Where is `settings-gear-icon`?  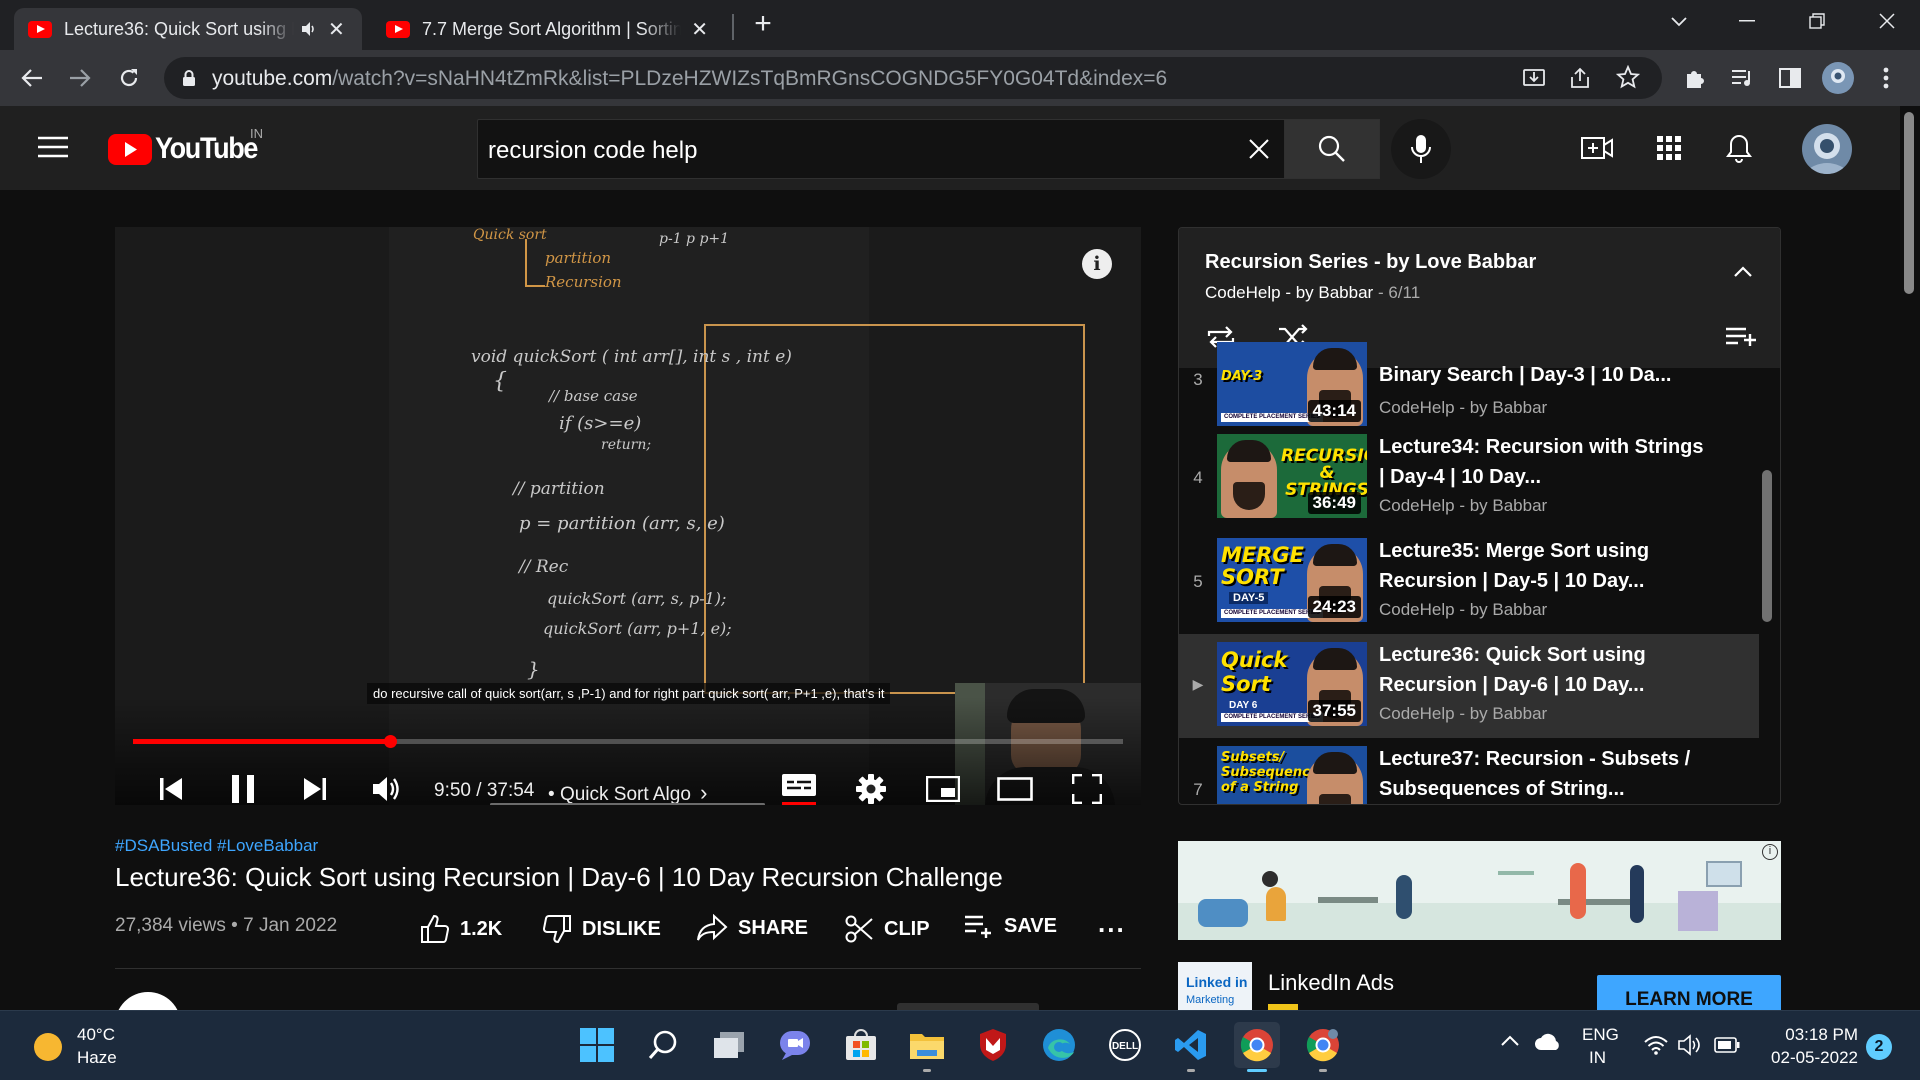 settings-gear-icon is located at coordinates (871, 787).